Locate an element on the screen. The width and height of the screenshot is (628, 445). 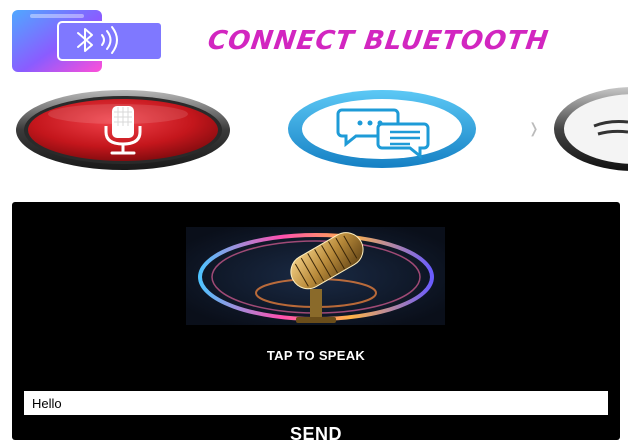
voice-mode-button is located at coordinates (123, 130).